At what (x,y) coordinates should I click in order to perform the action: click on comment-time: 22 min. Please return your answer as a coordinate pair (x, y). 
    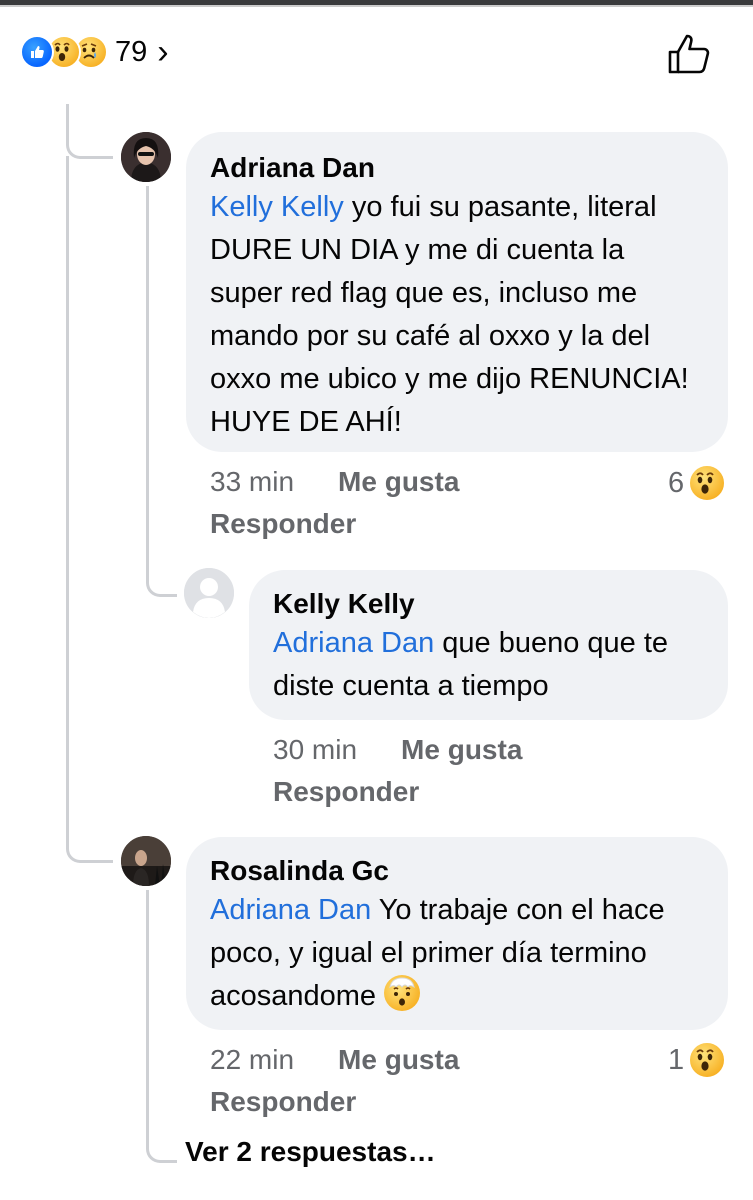
    Looking at the image, I should click on (252, 1060).